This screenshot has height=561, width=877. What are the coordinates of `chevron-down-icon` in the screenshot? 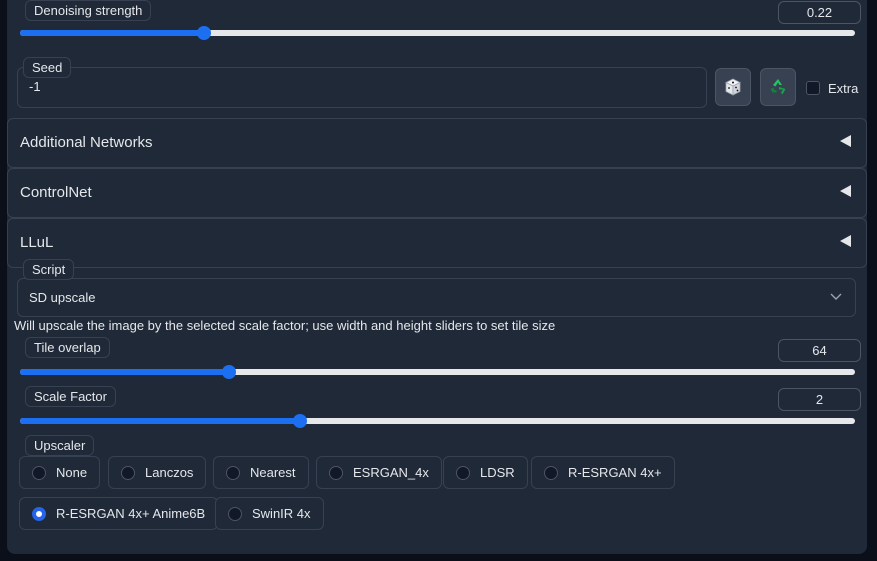 It's located at (836, 296).